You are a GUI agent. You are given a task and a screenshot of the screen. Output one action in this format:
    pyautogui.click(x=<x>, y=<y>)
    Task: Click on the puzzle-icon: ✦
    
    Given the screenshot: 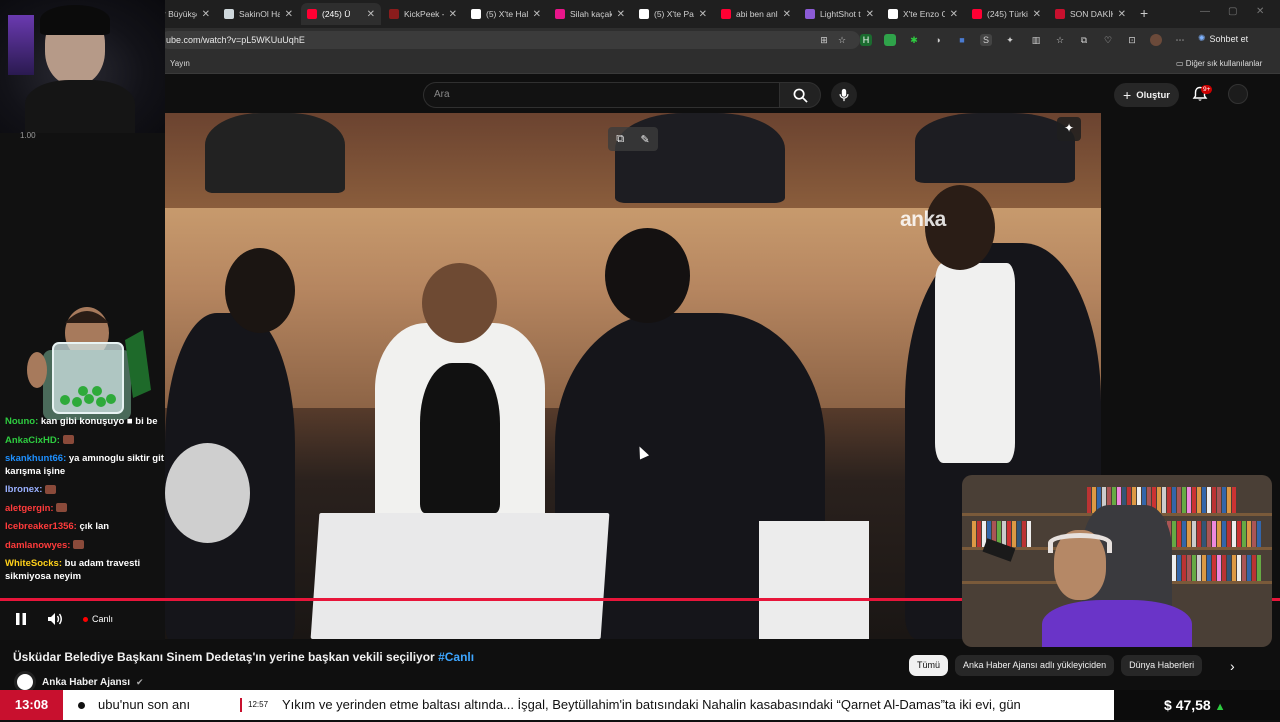 What is the action you would take?
    pyautogui.click(x=1010, y=40)
    